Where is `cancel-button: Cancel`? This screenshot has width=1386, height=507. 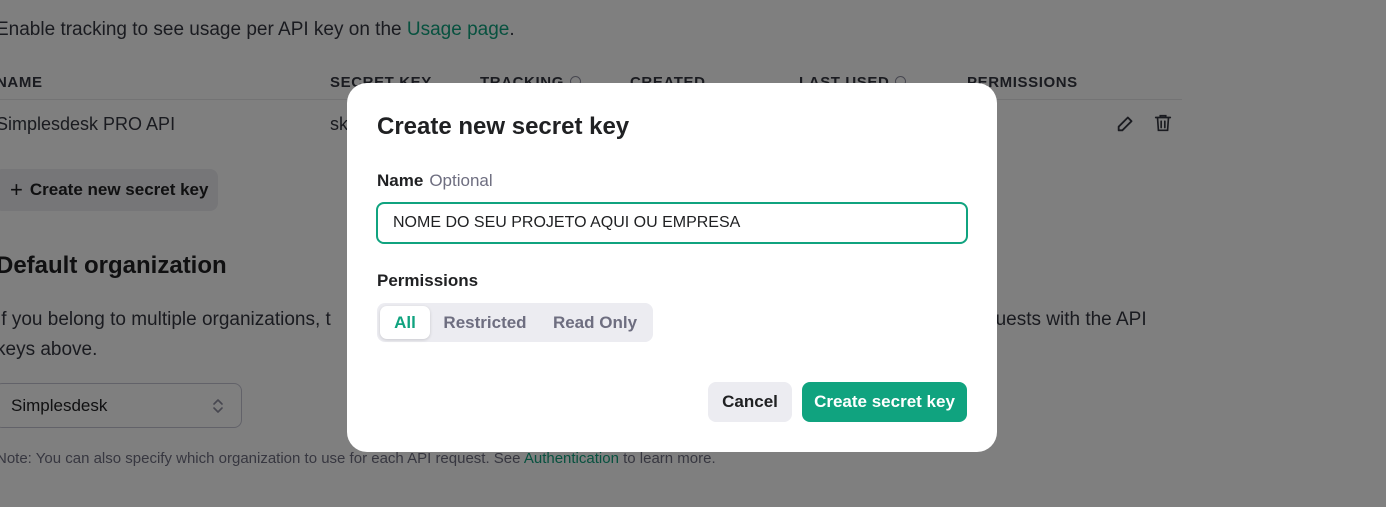 cancel-button: Cancel is located at coordinates (750, 402).